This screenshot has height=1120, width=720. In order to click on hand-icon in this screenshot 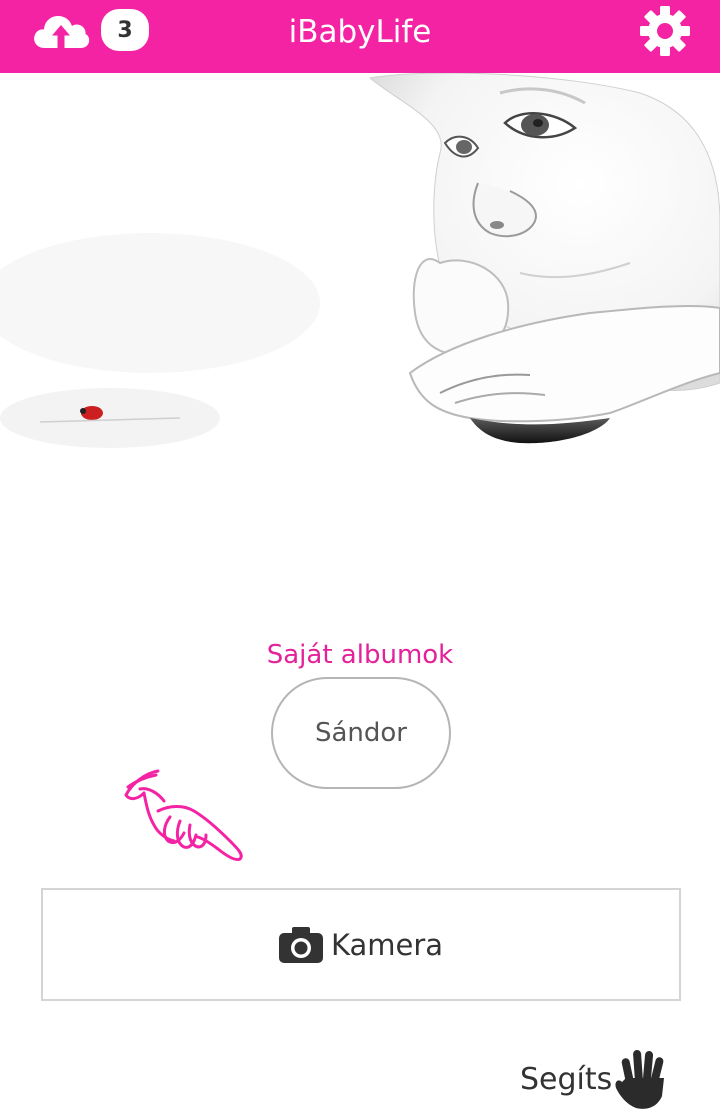, I will do `click(640, 1079)`.